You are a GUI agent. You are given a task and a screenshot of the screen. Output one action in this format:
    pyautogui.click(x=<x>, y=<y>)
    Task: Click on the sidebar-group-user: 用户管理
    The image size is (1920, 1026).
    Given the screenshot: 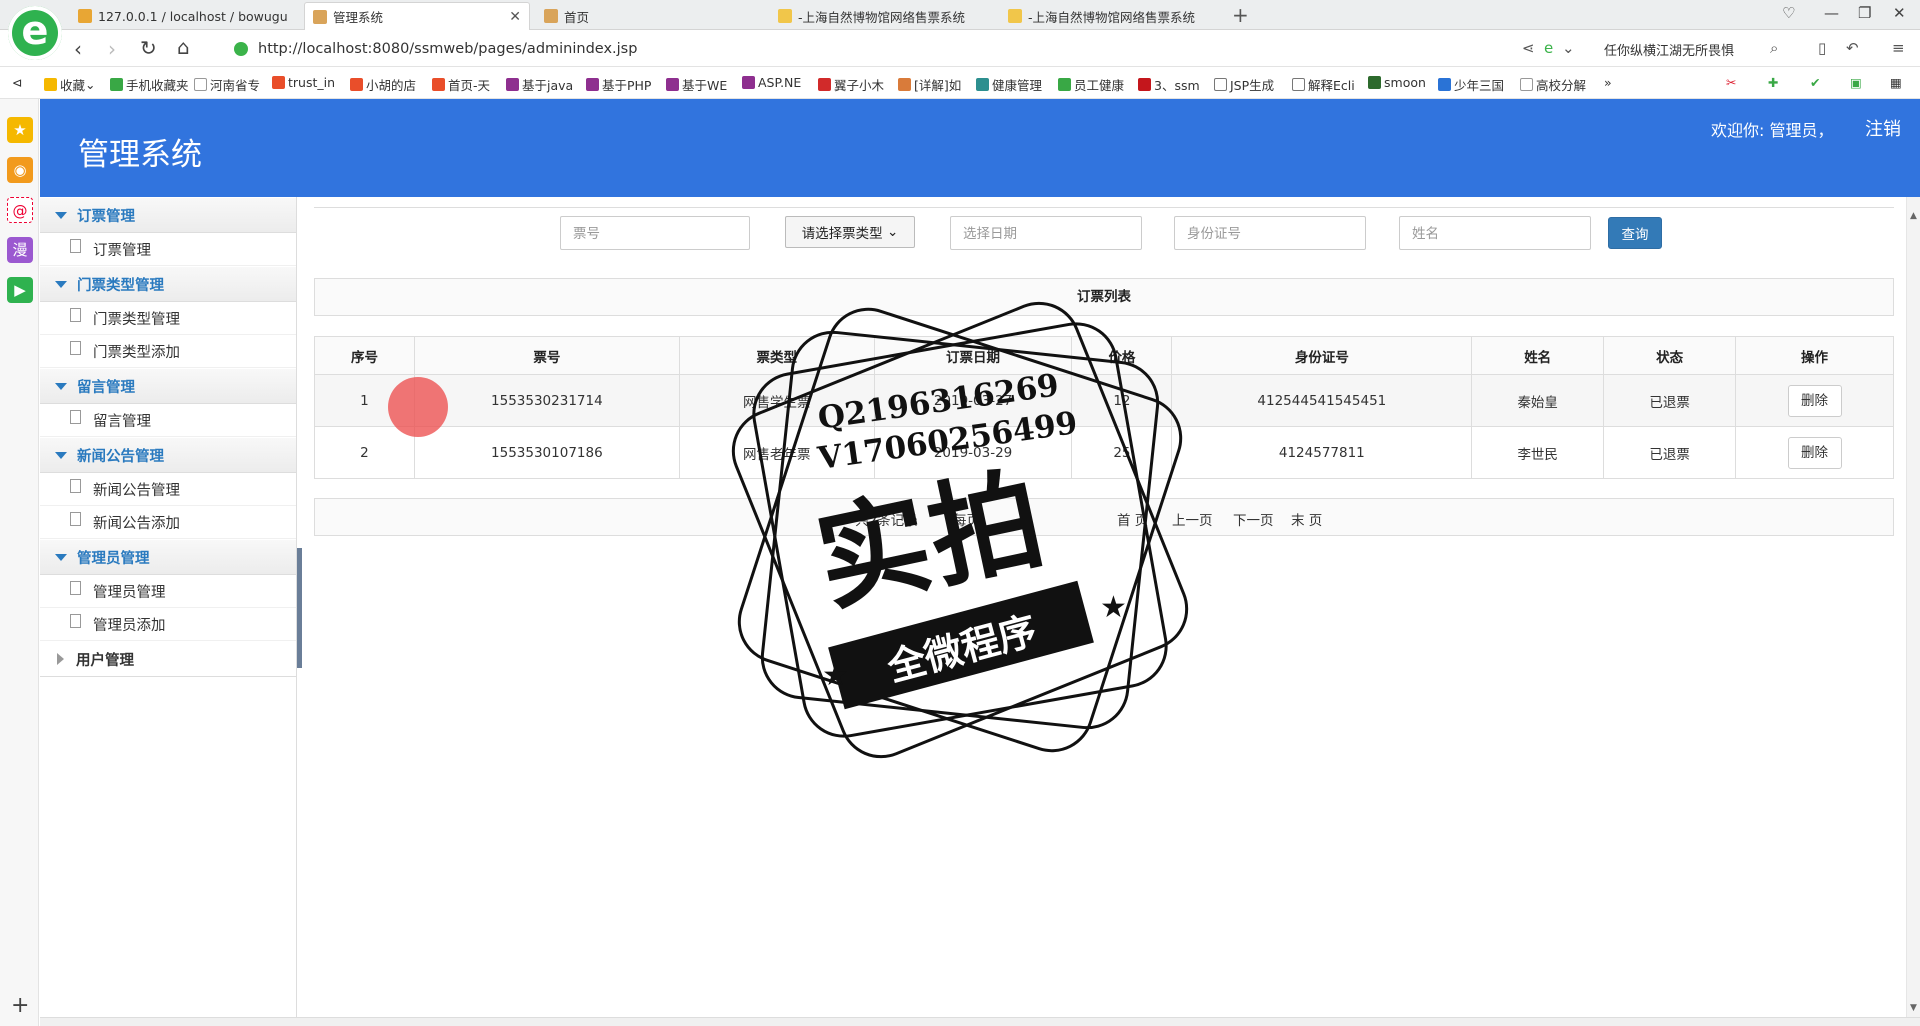 What is the action you would take?
    pyautogui.click(x=168, y=659)
    